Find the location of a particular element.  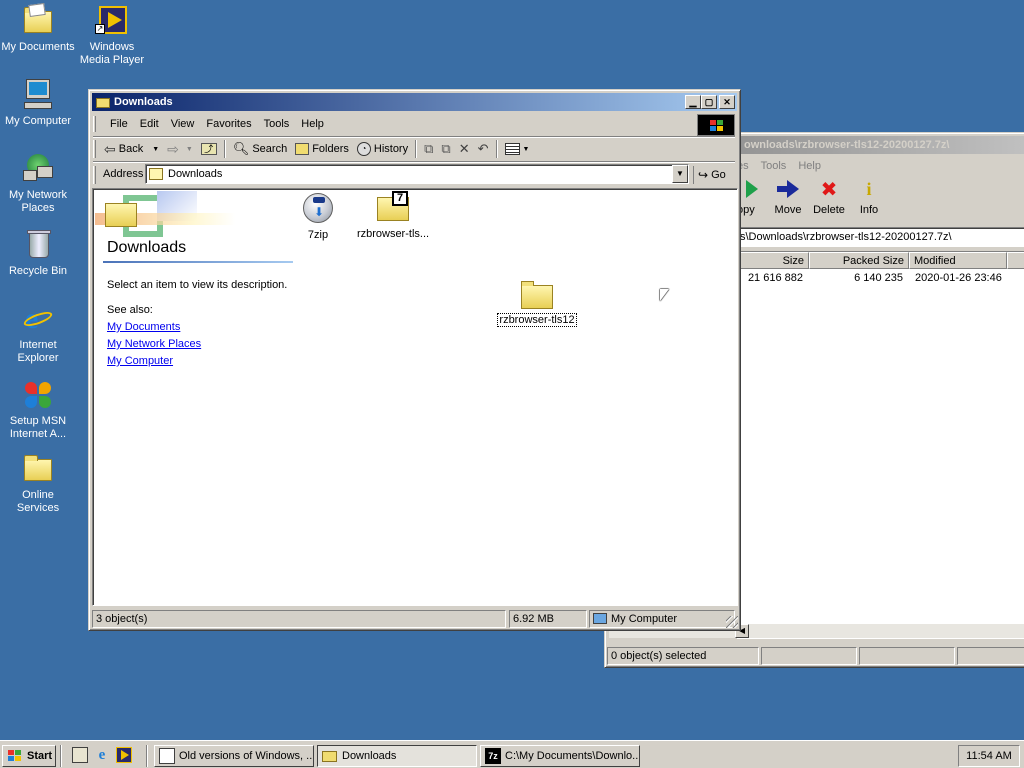

close-button: ✕ is located at coordinates (727, 102).